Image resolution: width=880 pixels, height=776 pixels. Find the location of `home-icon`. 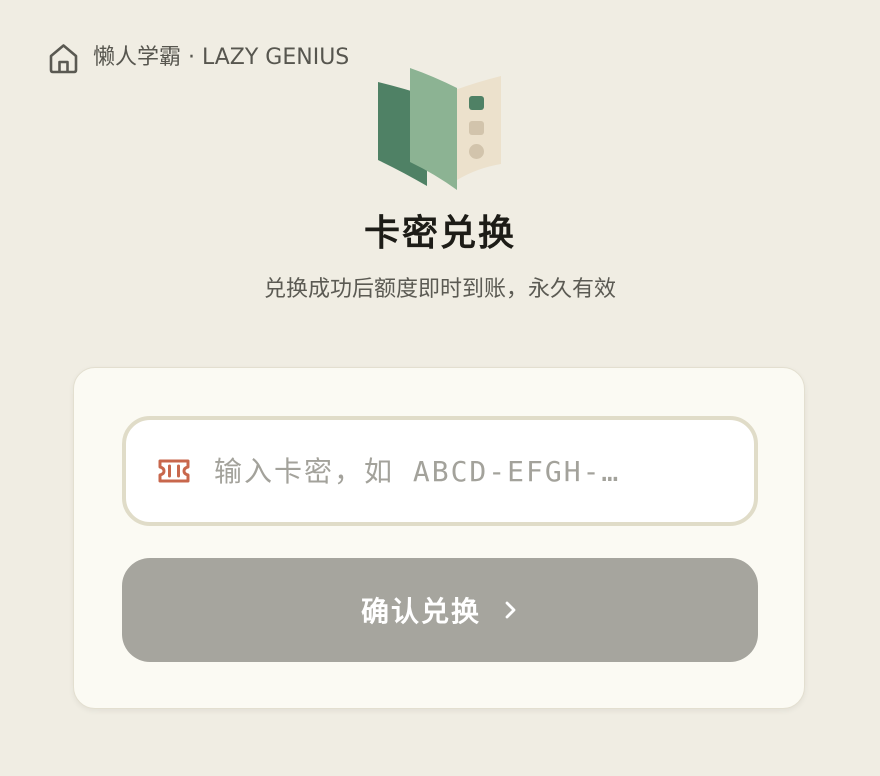

home-icon is located at coordinates (63, 58).